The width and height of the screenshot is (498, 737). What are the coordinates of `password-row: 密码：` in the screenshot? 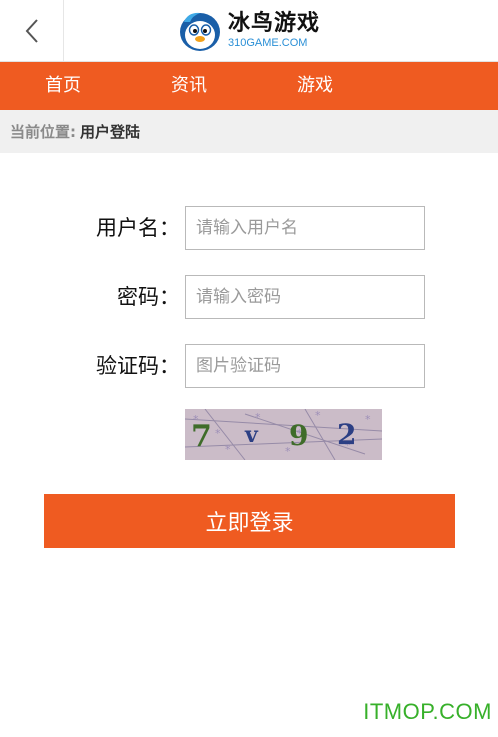 It's located at (249, 297).